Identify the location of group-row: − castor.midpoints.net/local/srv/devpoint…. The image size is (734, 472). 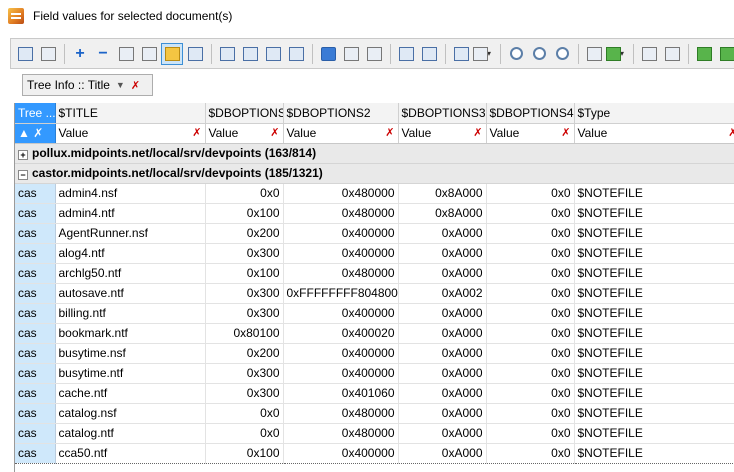
(374, 173).